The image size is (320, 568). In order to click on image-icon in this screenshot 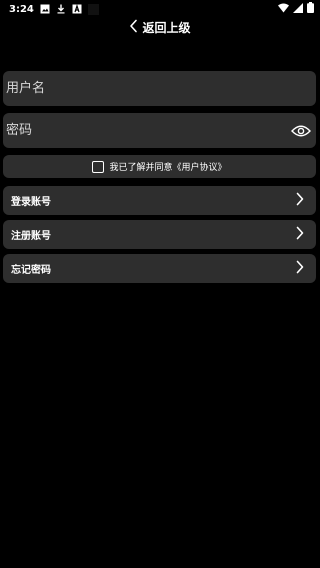, I will do `click(45, 9)`.